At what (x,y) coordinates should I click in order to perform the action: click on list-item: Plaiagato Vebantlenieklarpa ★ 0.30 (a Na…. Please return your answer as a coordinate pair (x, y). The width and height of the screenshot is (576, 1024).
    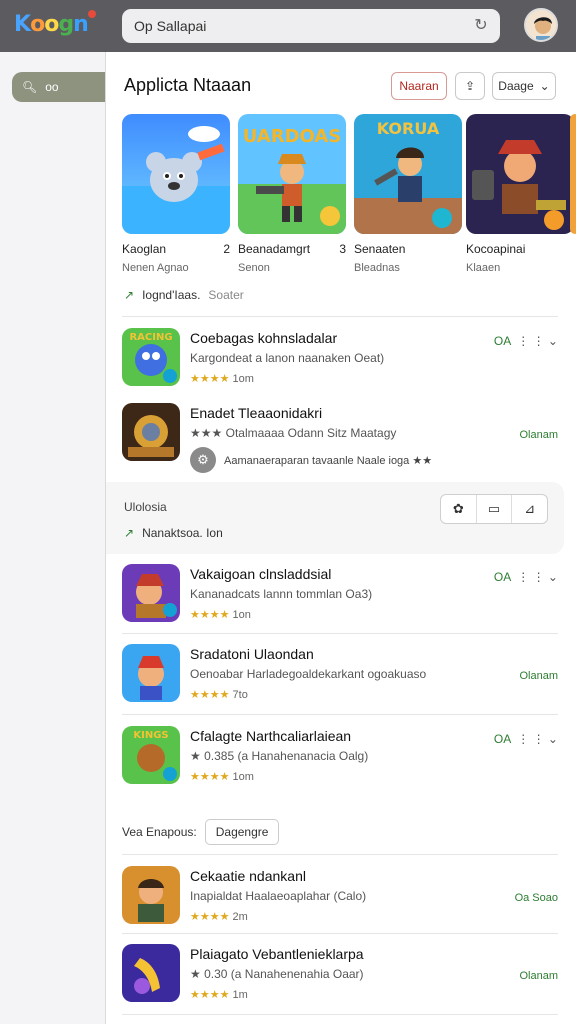
    Looking at the image, I should click on (340, 976).